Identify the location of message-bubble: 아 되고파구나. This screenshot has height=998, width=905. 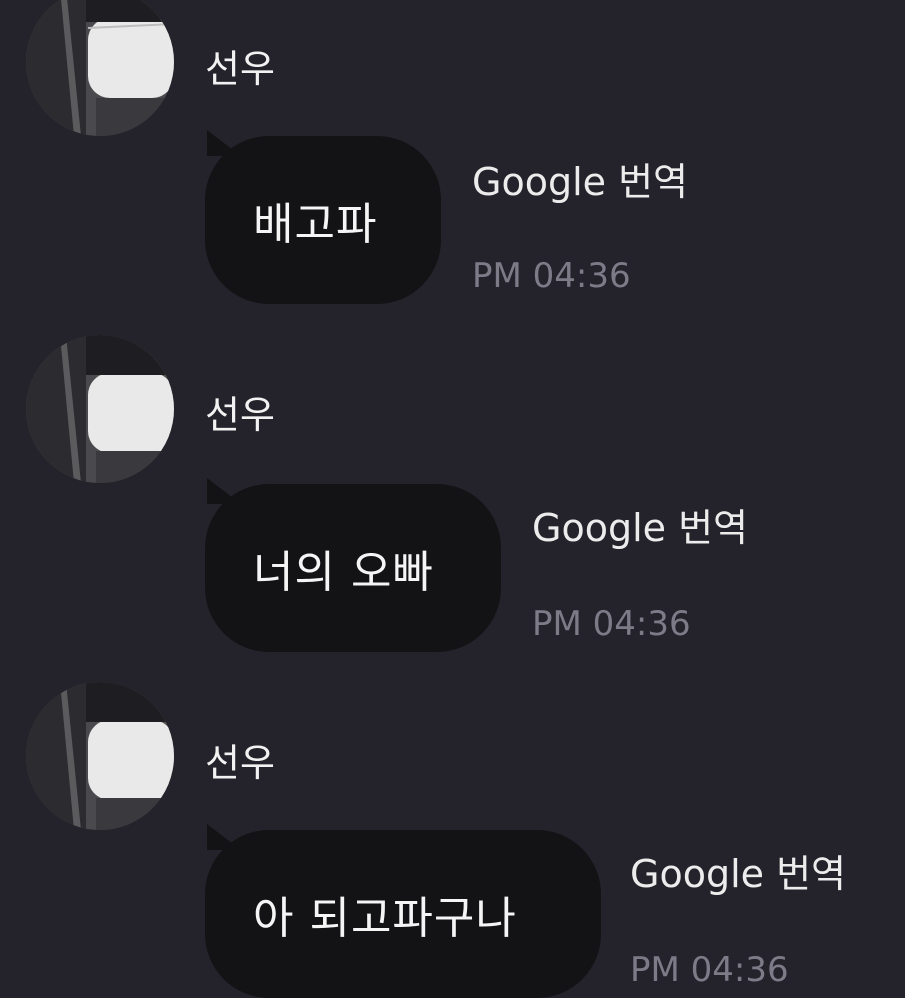
(403, 911).